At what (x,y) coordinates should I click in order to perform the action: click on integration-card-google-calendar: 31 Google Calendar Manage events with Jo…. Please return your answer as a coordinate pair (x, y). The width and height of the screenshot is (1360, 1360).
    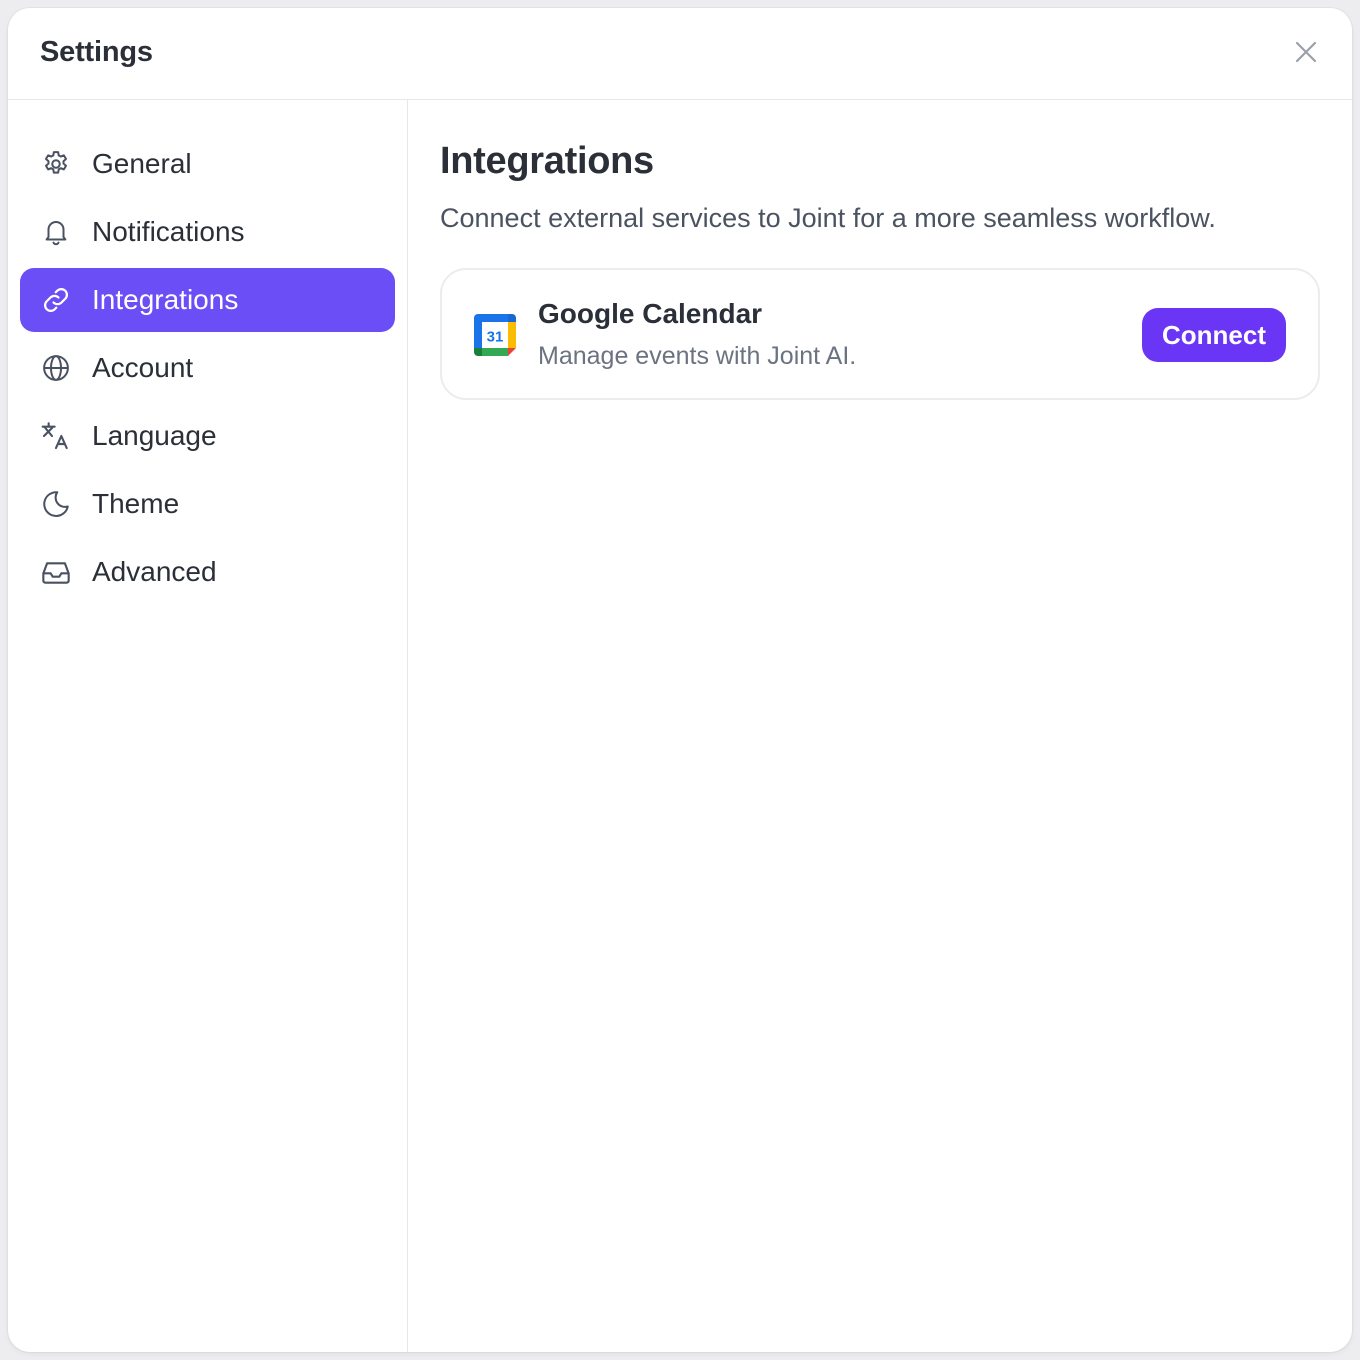
    Looking at the image, I should click on (880, 334).